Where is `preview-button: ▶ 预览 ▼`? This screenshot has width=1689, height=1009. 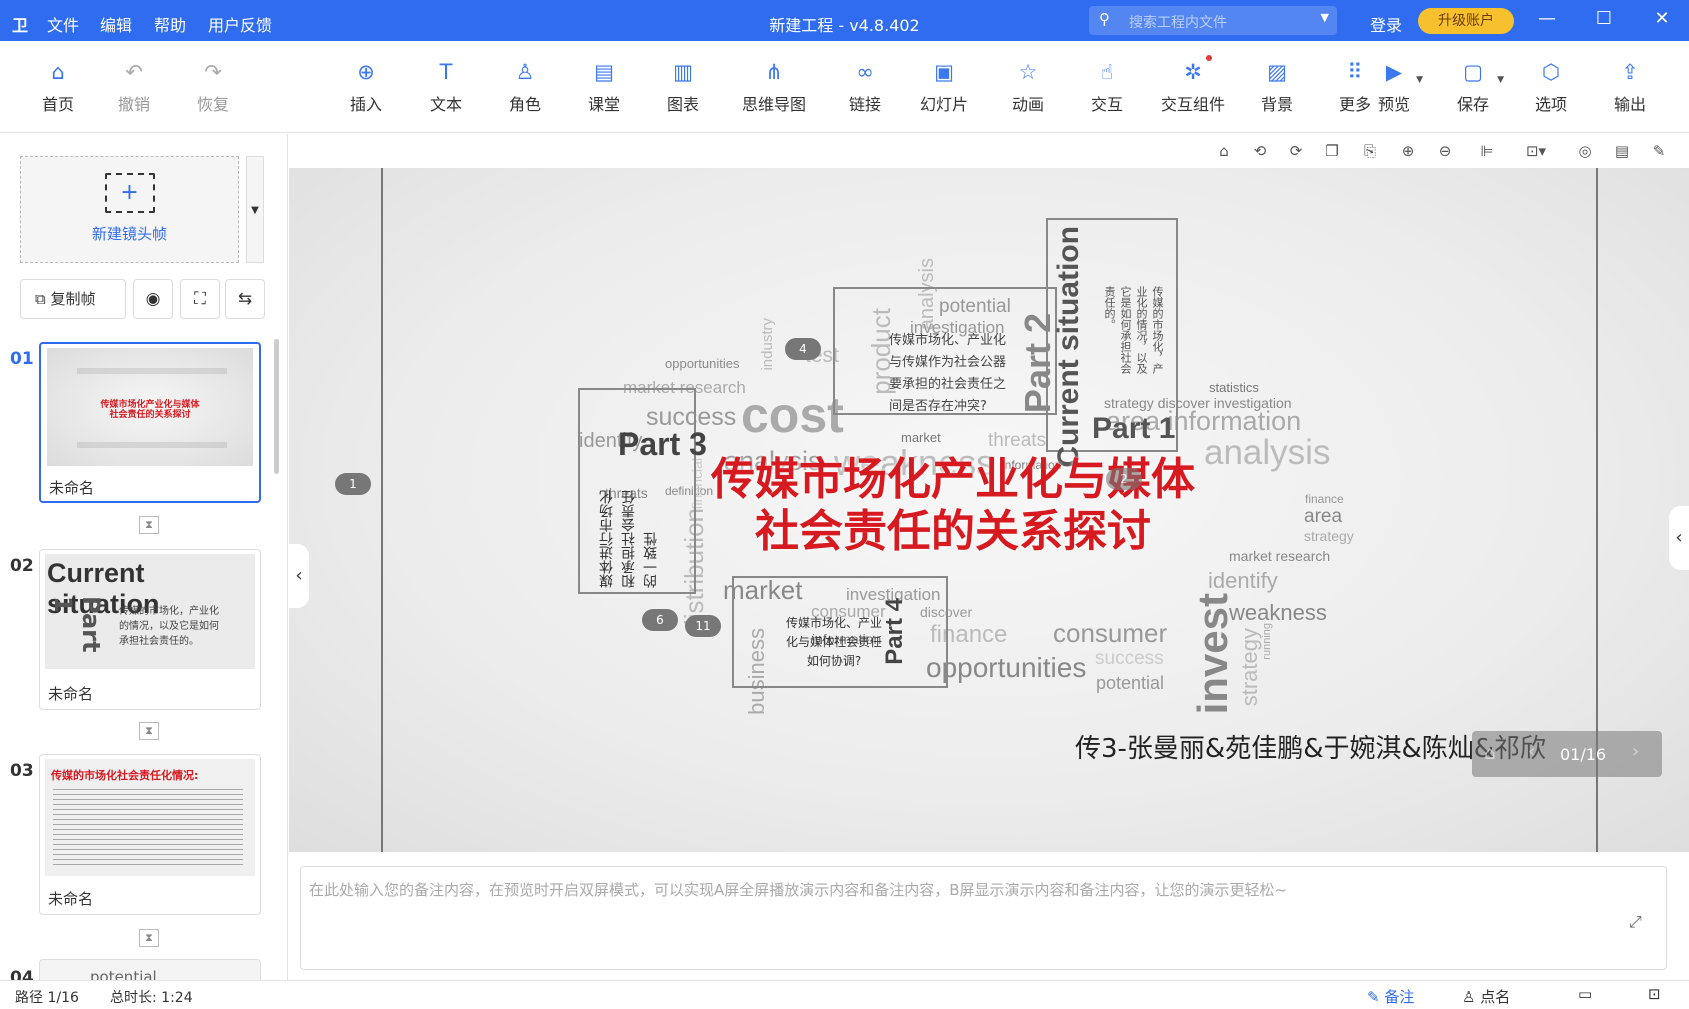 preview-button: ▶ 预览 ▼ is located at coordinates (1396, 91).